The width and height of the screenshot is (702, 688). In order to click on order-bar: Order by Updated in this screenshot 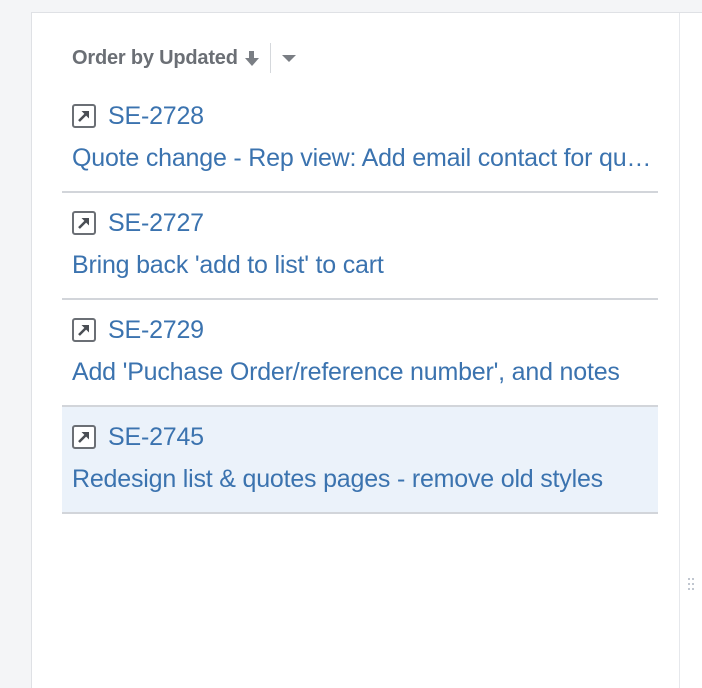, I will do `click(184, 58)`.